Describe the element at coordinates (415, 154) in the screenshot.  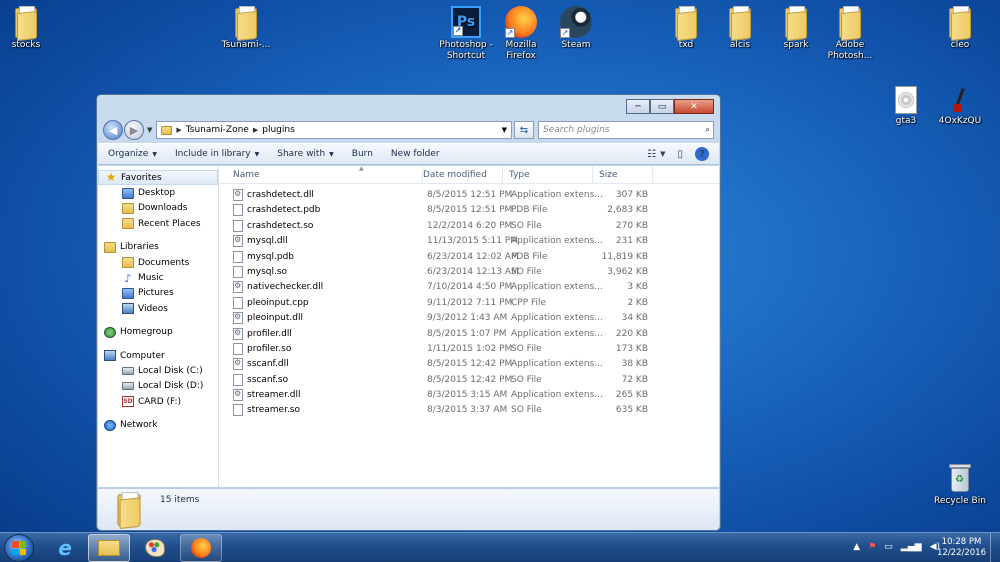
I see `new-folder-button: New folder` at that location.